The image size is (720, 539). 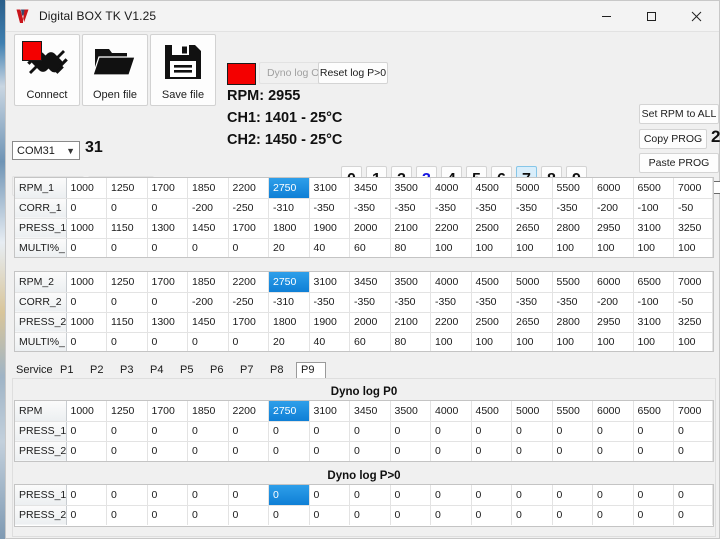 What do you see at coordinates (491, 188) in the screenshot?
I see `grid-rpm1-cell: 4500` at bounding box center [491, 188].